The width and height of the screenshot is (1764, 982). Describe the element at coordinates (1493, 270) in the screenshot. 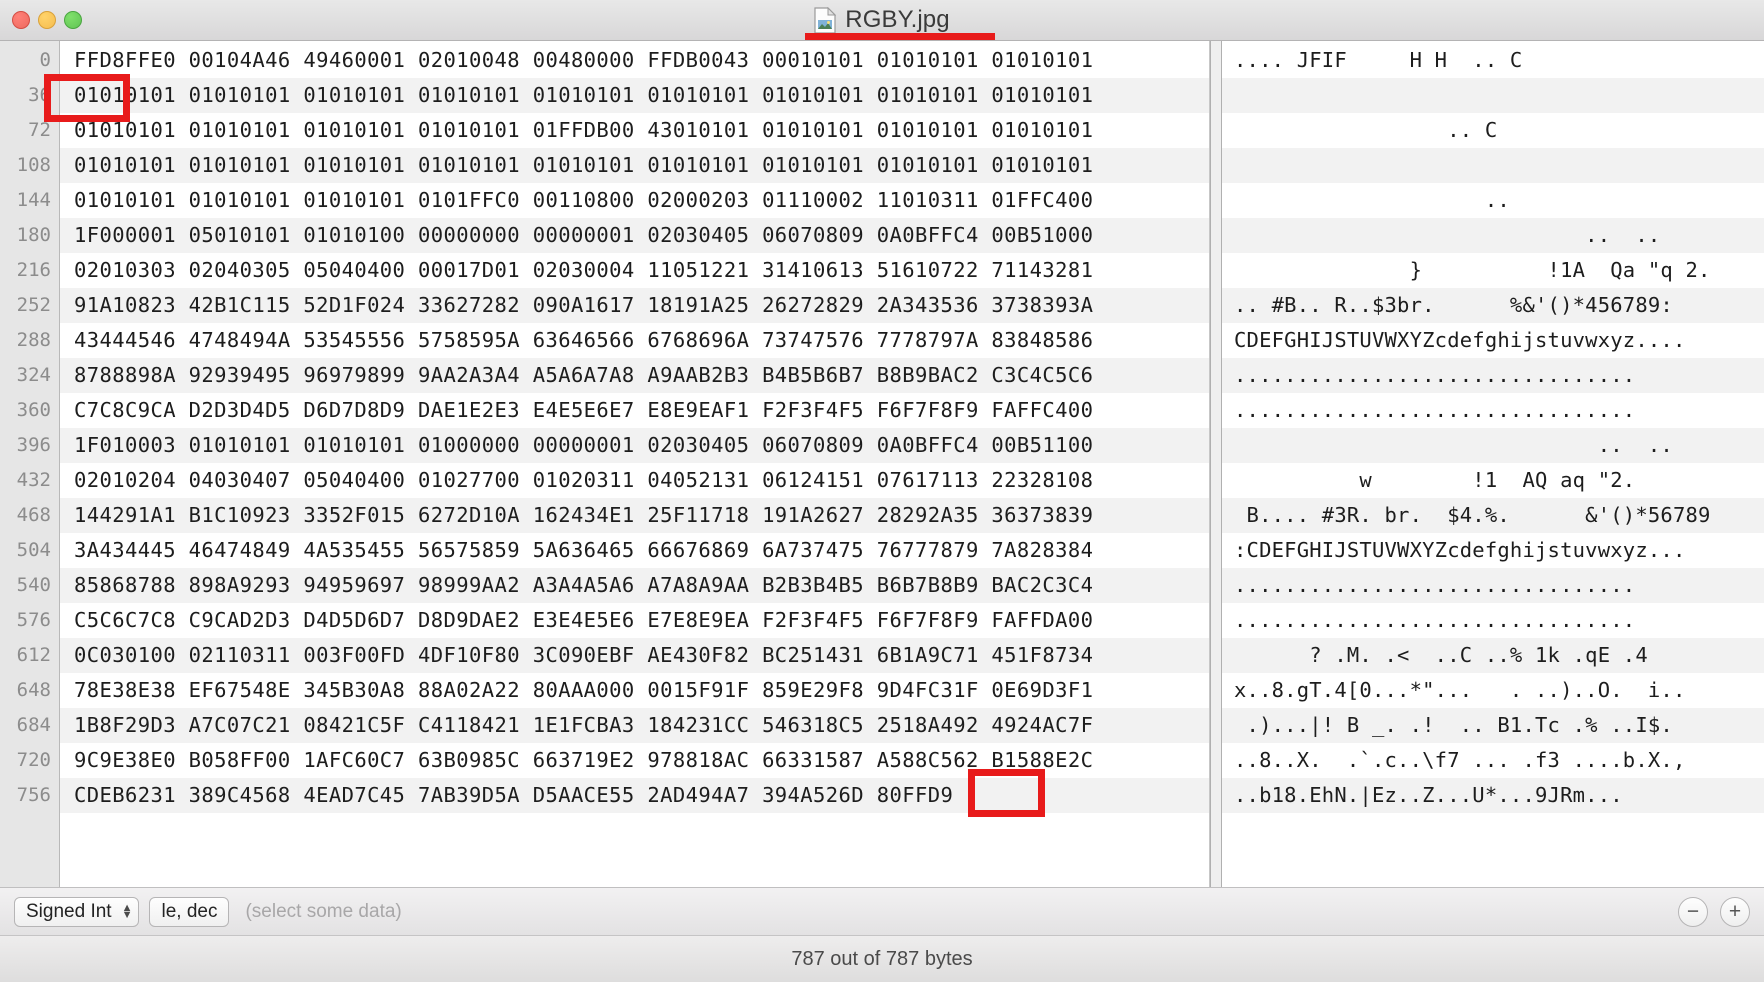

I see `ascii-row: } !1A Qa "q 2.` at that location.